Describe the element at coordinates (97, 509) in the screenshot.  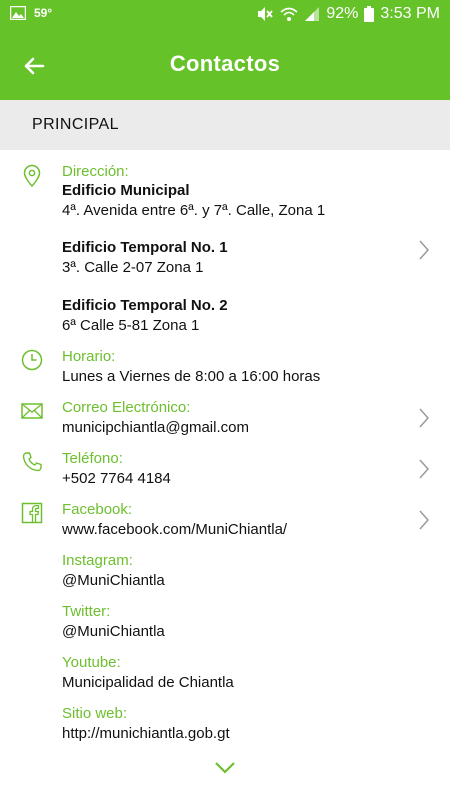
I see `facebook-label: Facebook:` at that location.